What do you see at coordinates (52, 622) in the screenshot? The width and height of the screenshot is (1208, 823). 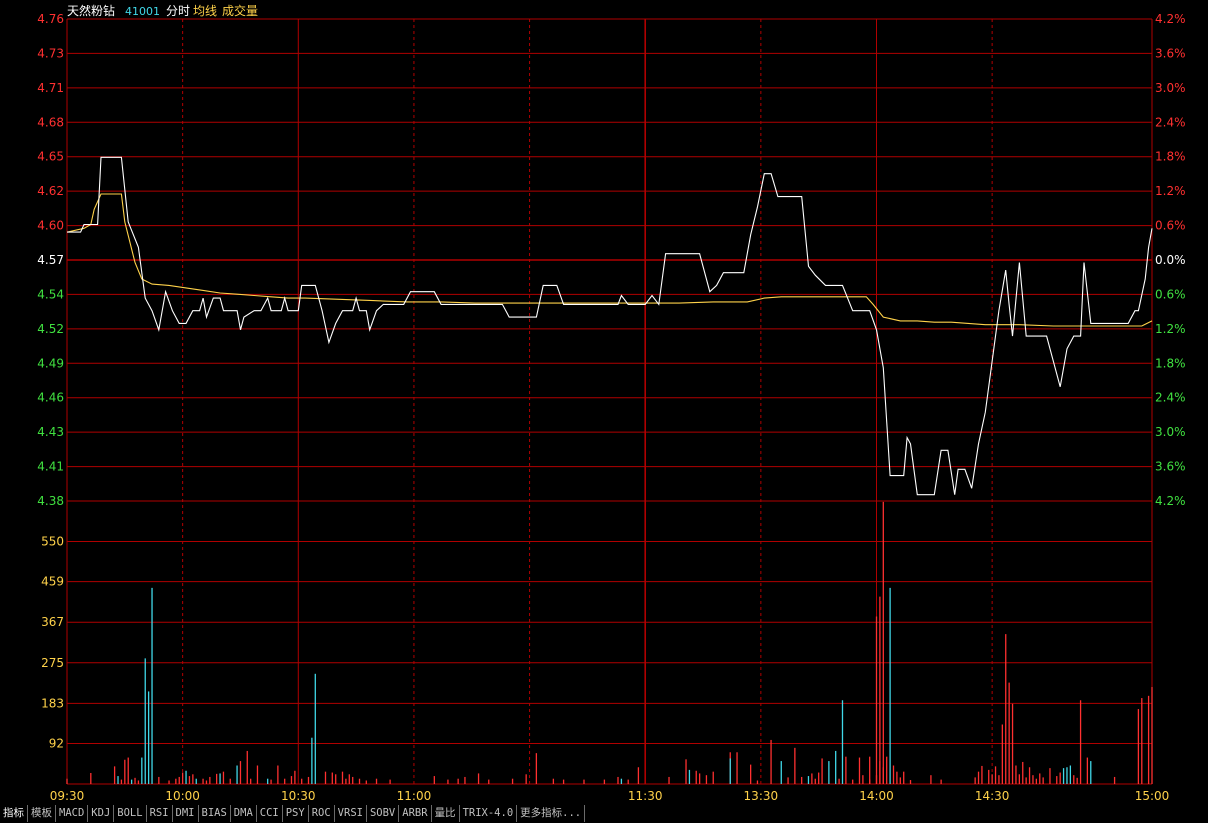 I see `volume-tick-label: 367` at bounding box center [52, 622].